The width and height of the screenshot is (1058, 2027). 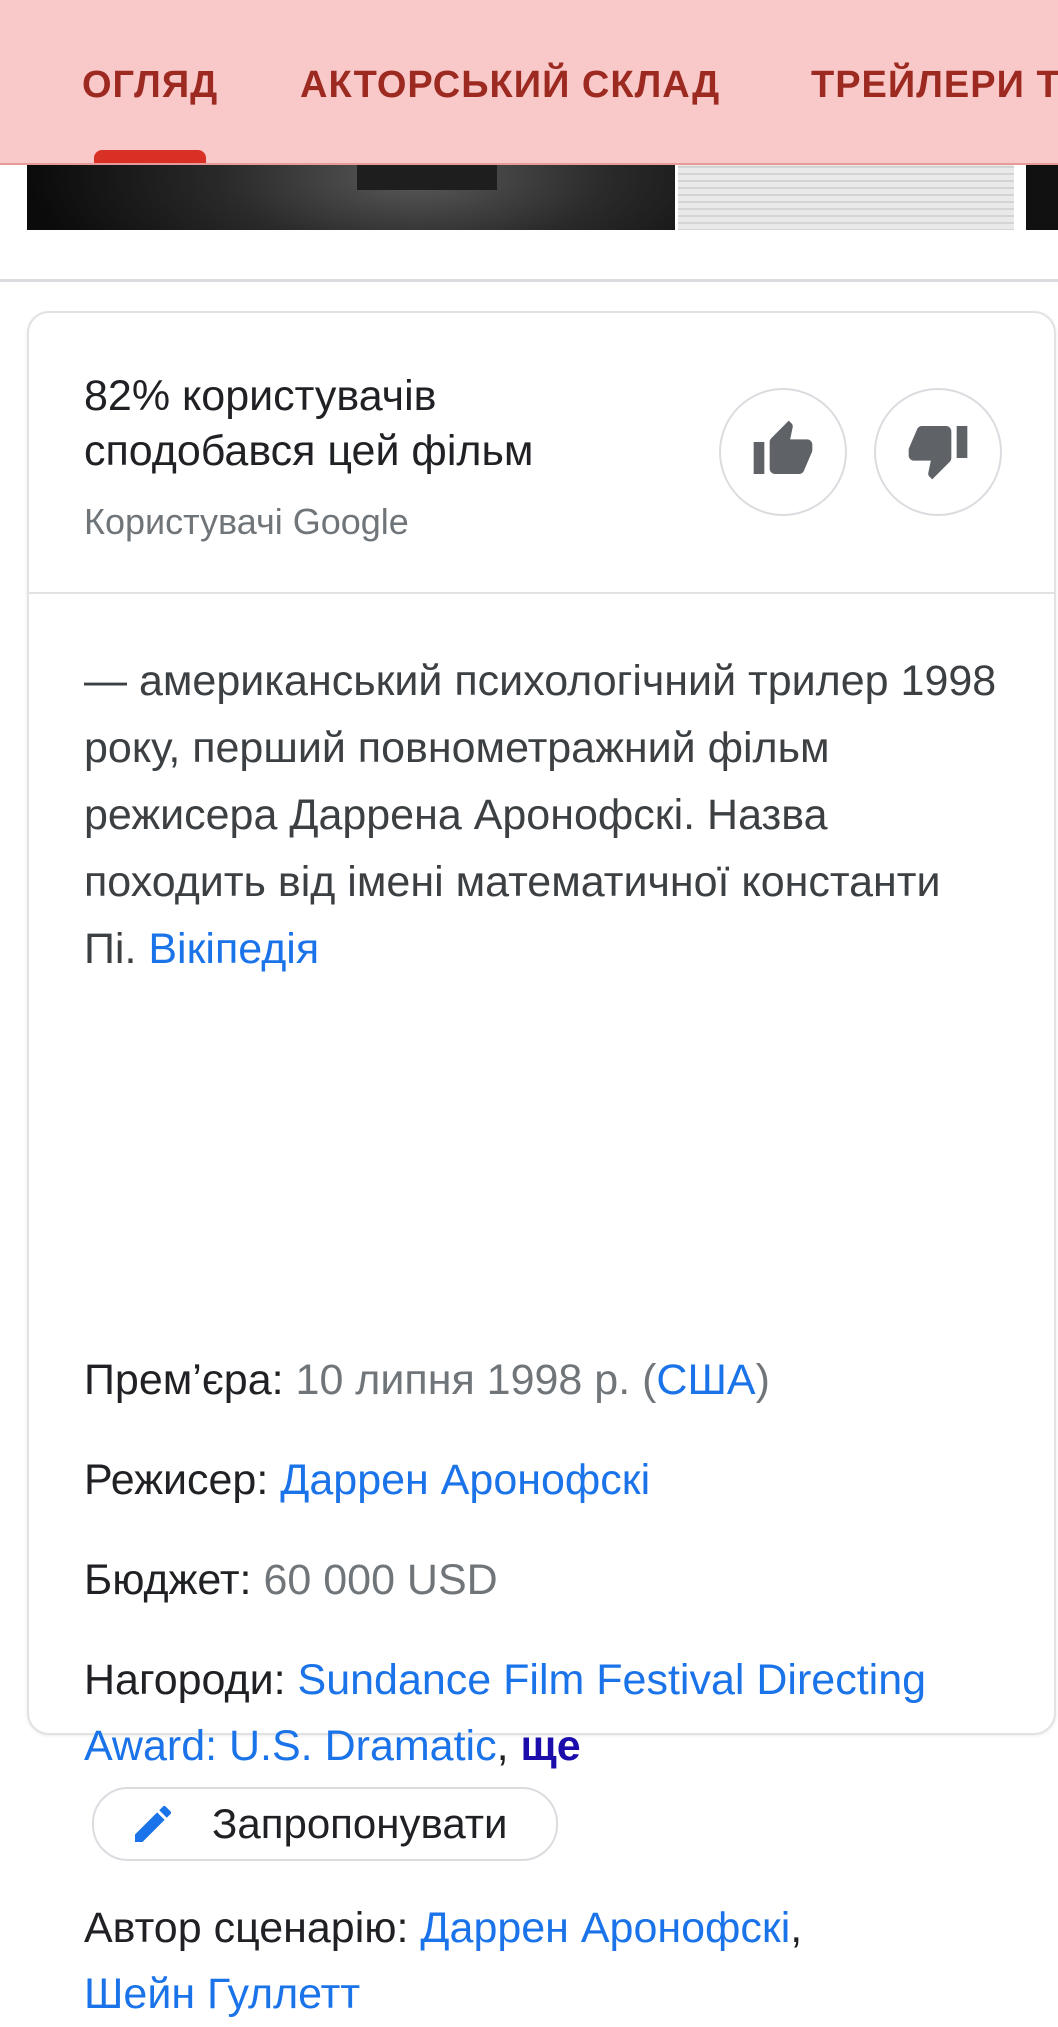 What do you see at coordinates (246, 1928) in the screenshot?
I see `fact-label: Автор сценарію:` at bounding box center [246, 1928].